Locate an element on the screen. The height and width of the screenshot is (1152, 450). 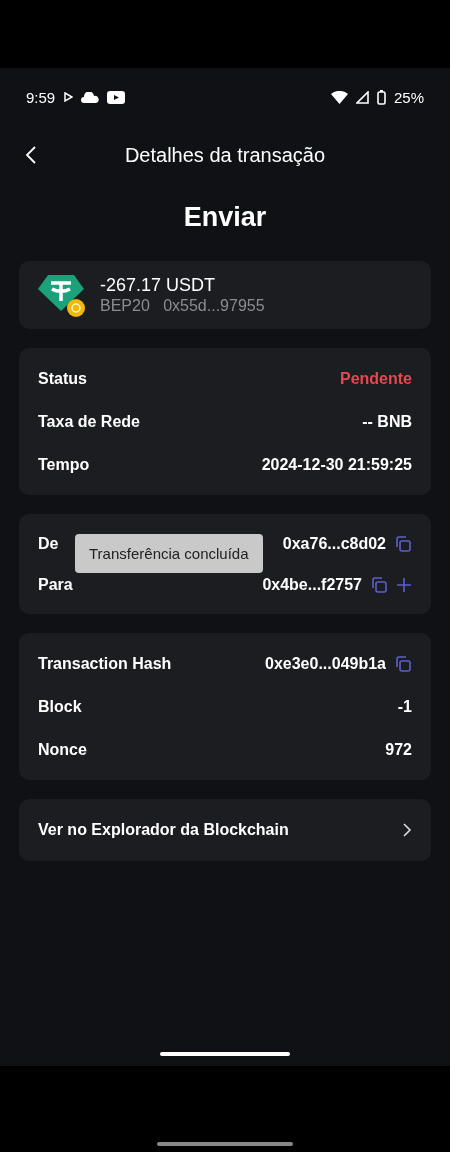
battery-level: 25% is located at coordinates (408, 97).